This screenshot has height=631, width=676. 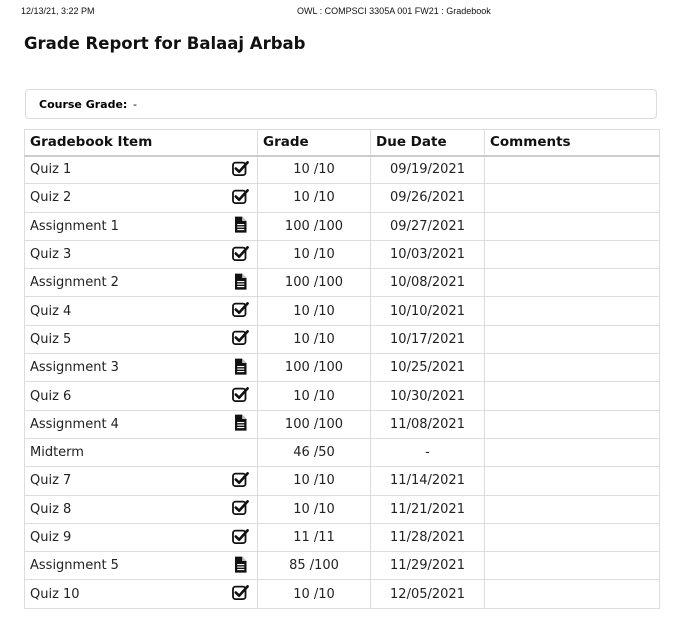 I want to click on due-date-cell: 09/26/2021, so click(x=427, y=198).